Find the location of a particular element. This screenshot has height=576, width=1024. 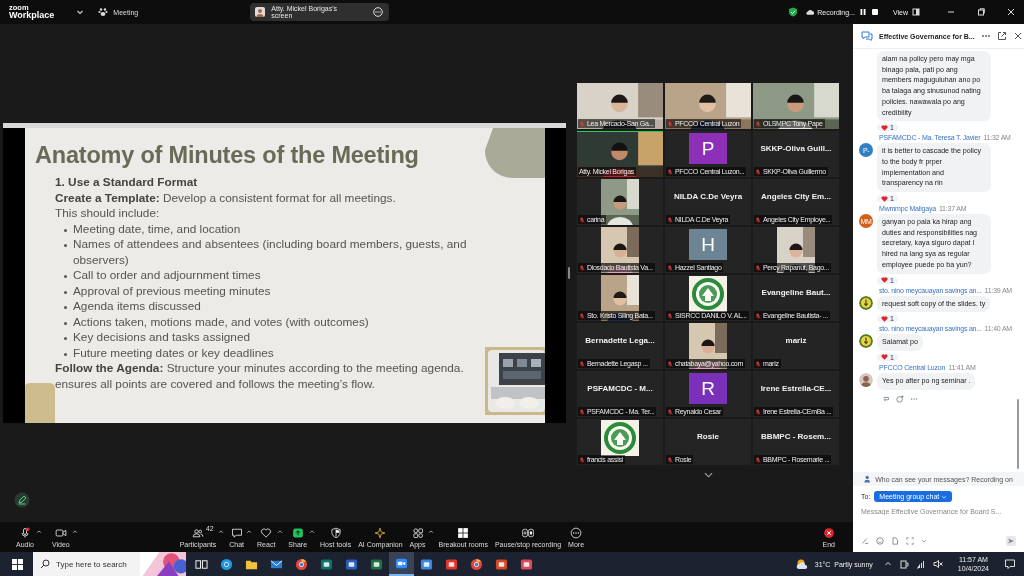

zoom-icon is located at coordinates (401, 563).